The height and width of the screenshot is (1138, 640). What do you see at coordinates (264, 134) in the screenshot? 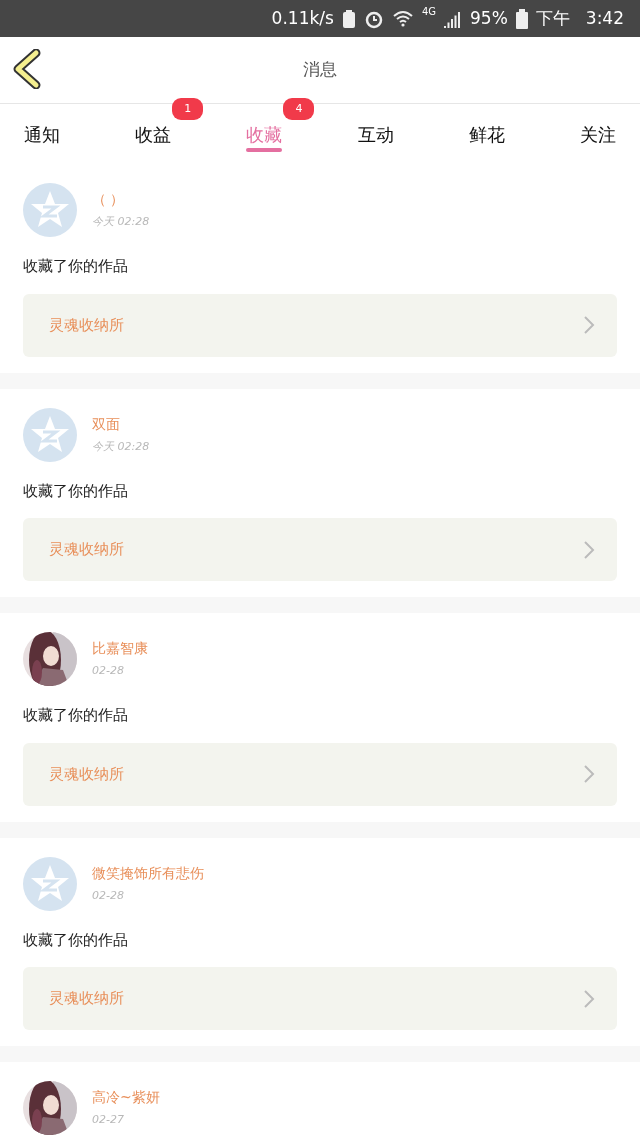
I see `tab: 收藏` at bounding box center [264, 134].